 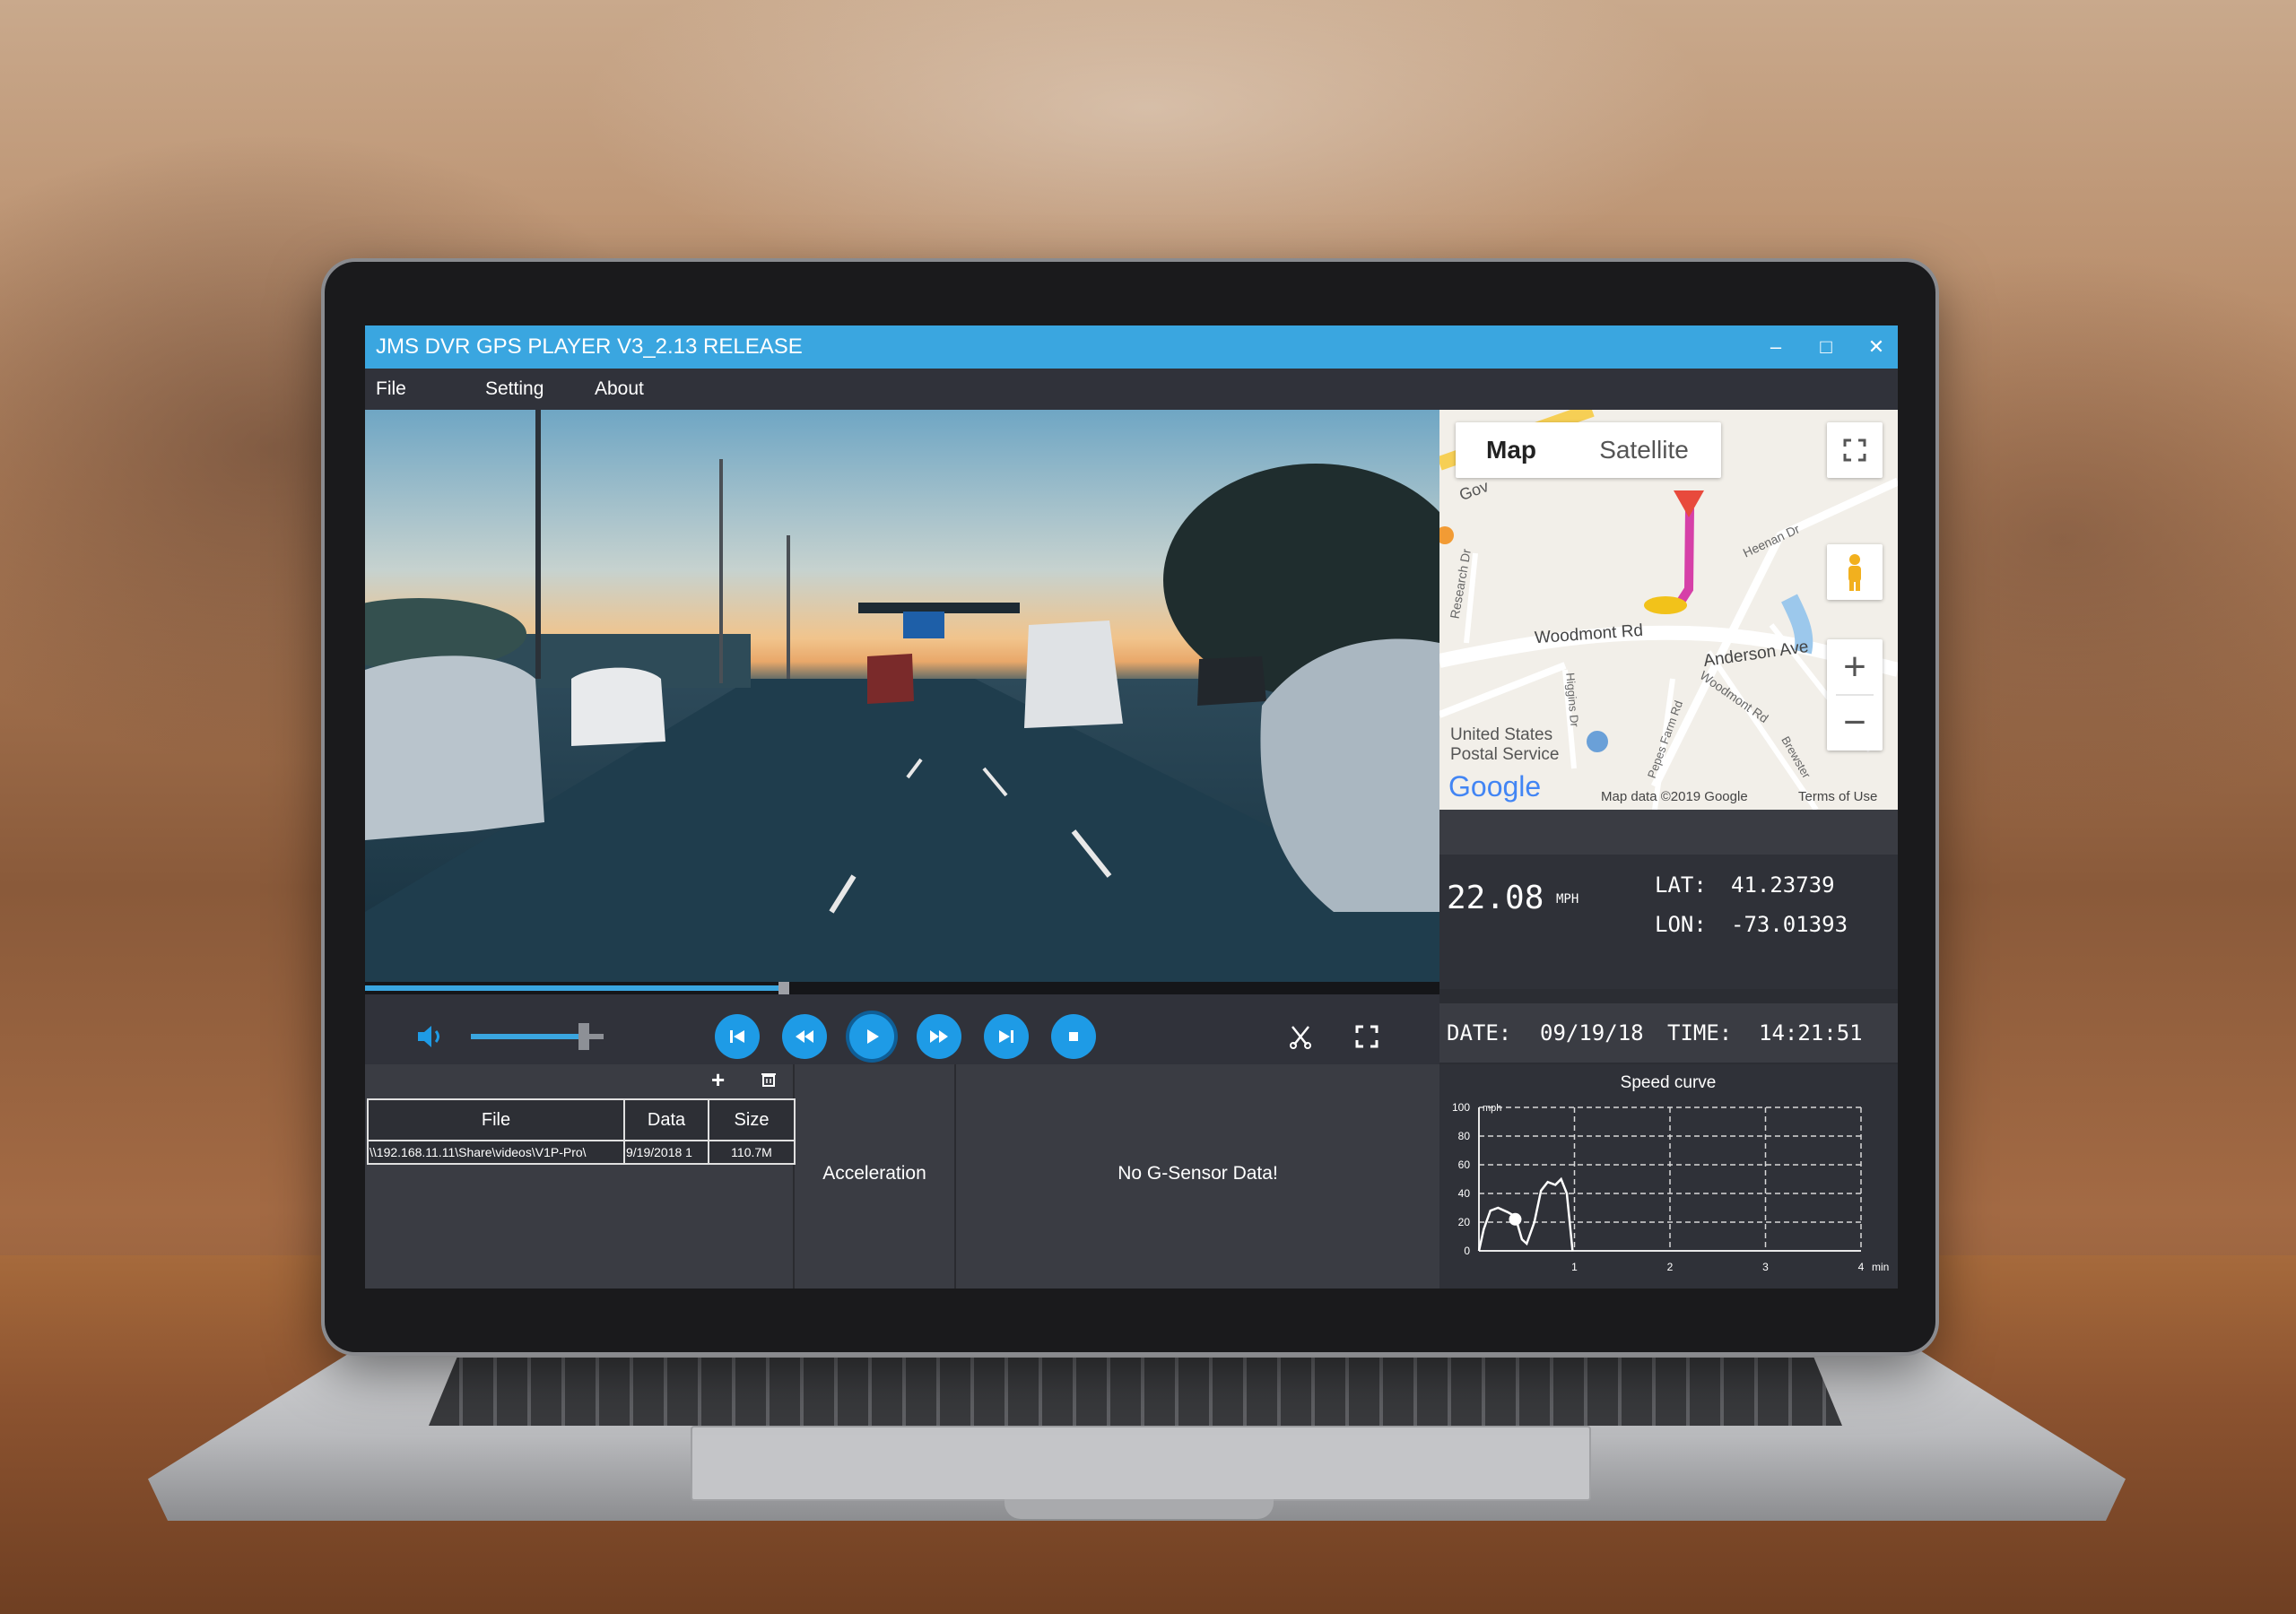 What do you see at coordinates (1668, 832) in the screenshot?
I see `gps-spacer` at bounding box center [1668, 832].